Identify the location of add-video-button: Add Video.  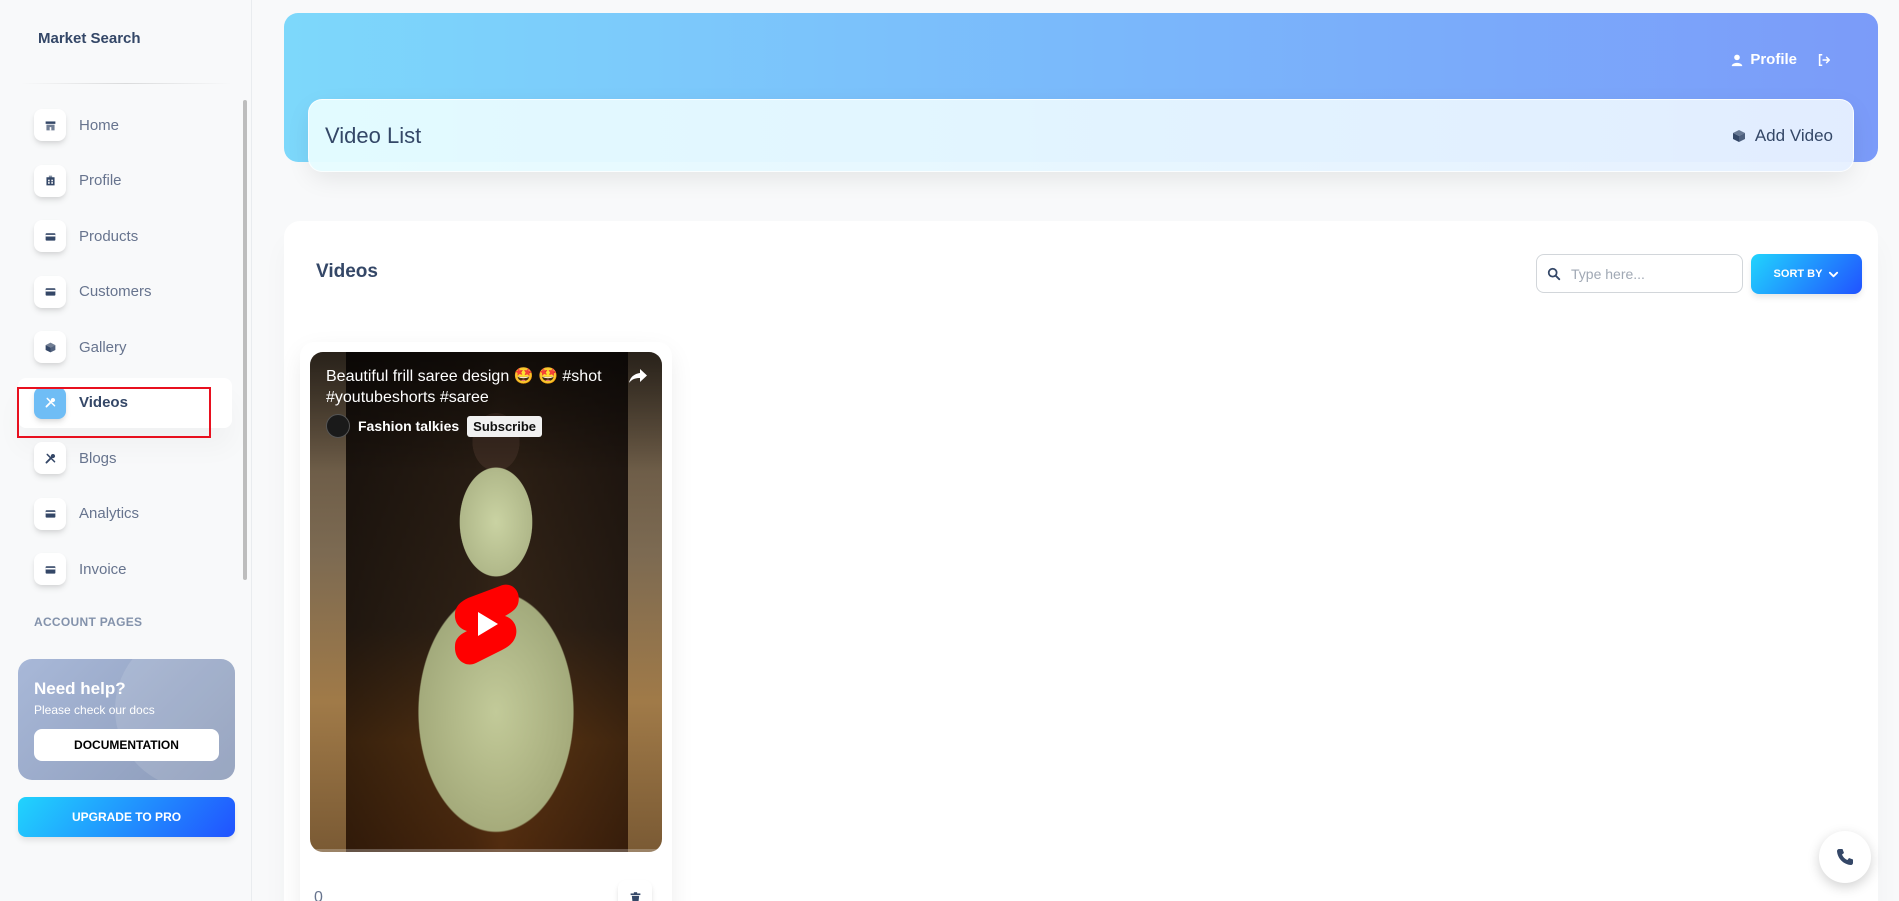
(1782, 136).